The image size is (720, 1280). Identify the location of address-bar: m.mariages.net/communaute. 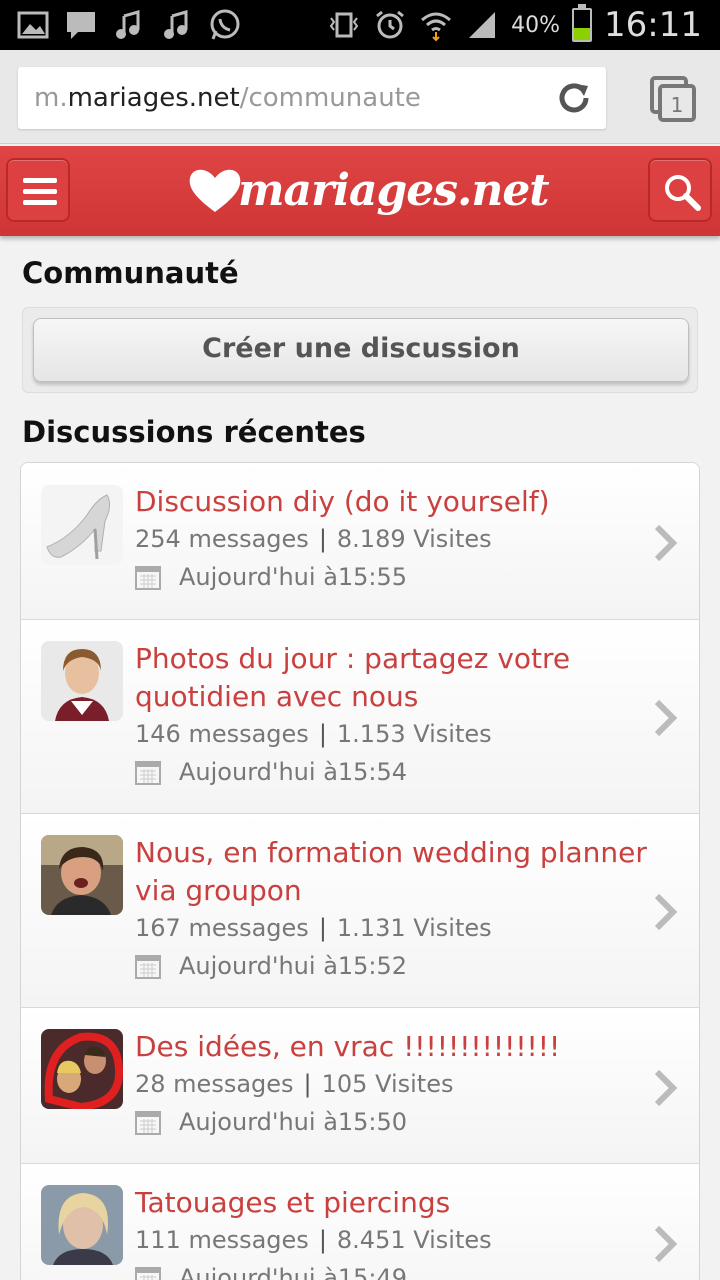
(312, 98).